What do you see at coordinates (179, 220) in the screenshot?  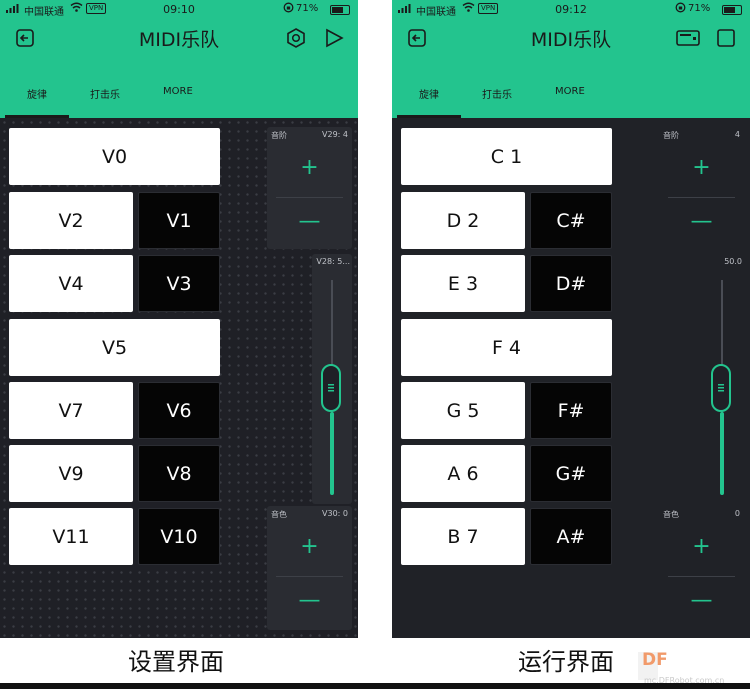 I see `key-v1: V1` at bounding box center [179, 220].